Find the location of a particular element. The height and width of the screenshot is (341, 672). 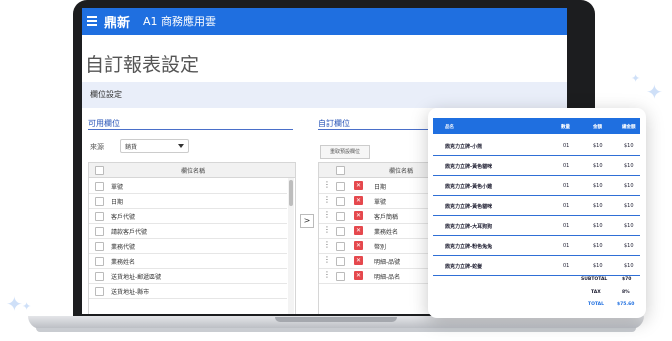

hamburger-menu-icon is located at coordinates (92, 17).